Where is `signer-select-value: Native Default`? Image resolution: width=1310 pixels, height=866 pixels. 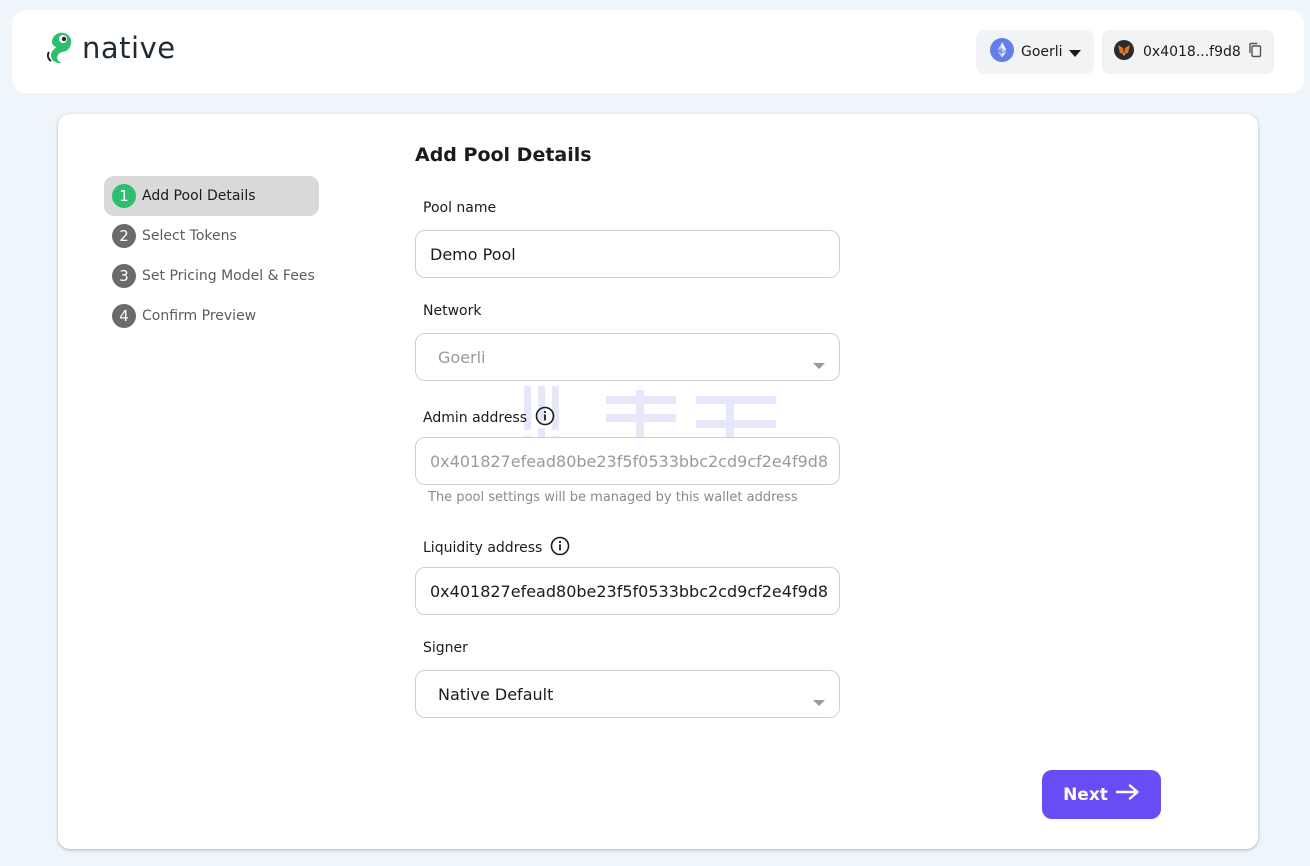
signer-select-value: Native Default is located at coordinates (496, 694).